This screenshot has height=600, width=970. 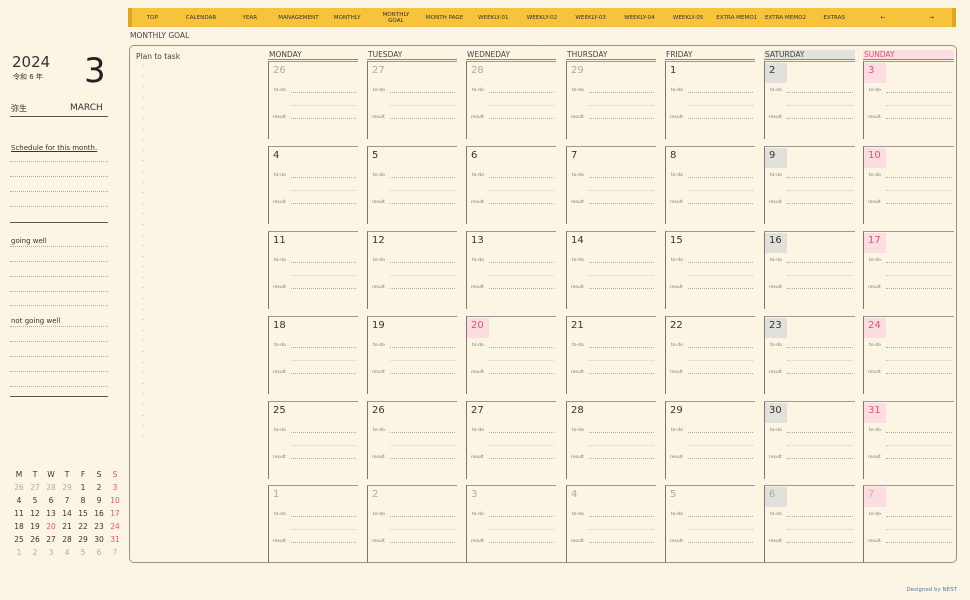 I want to click on day-cell: 28 to-do result, so click(x=511, y=100).